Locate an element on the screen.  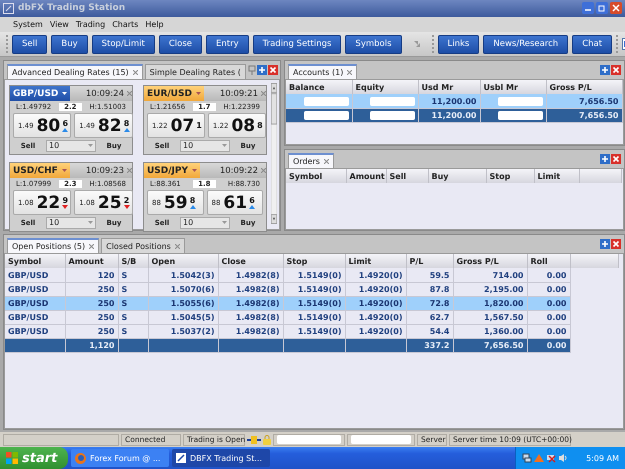
up-arrow-icon is located at coordinates (252, 207).